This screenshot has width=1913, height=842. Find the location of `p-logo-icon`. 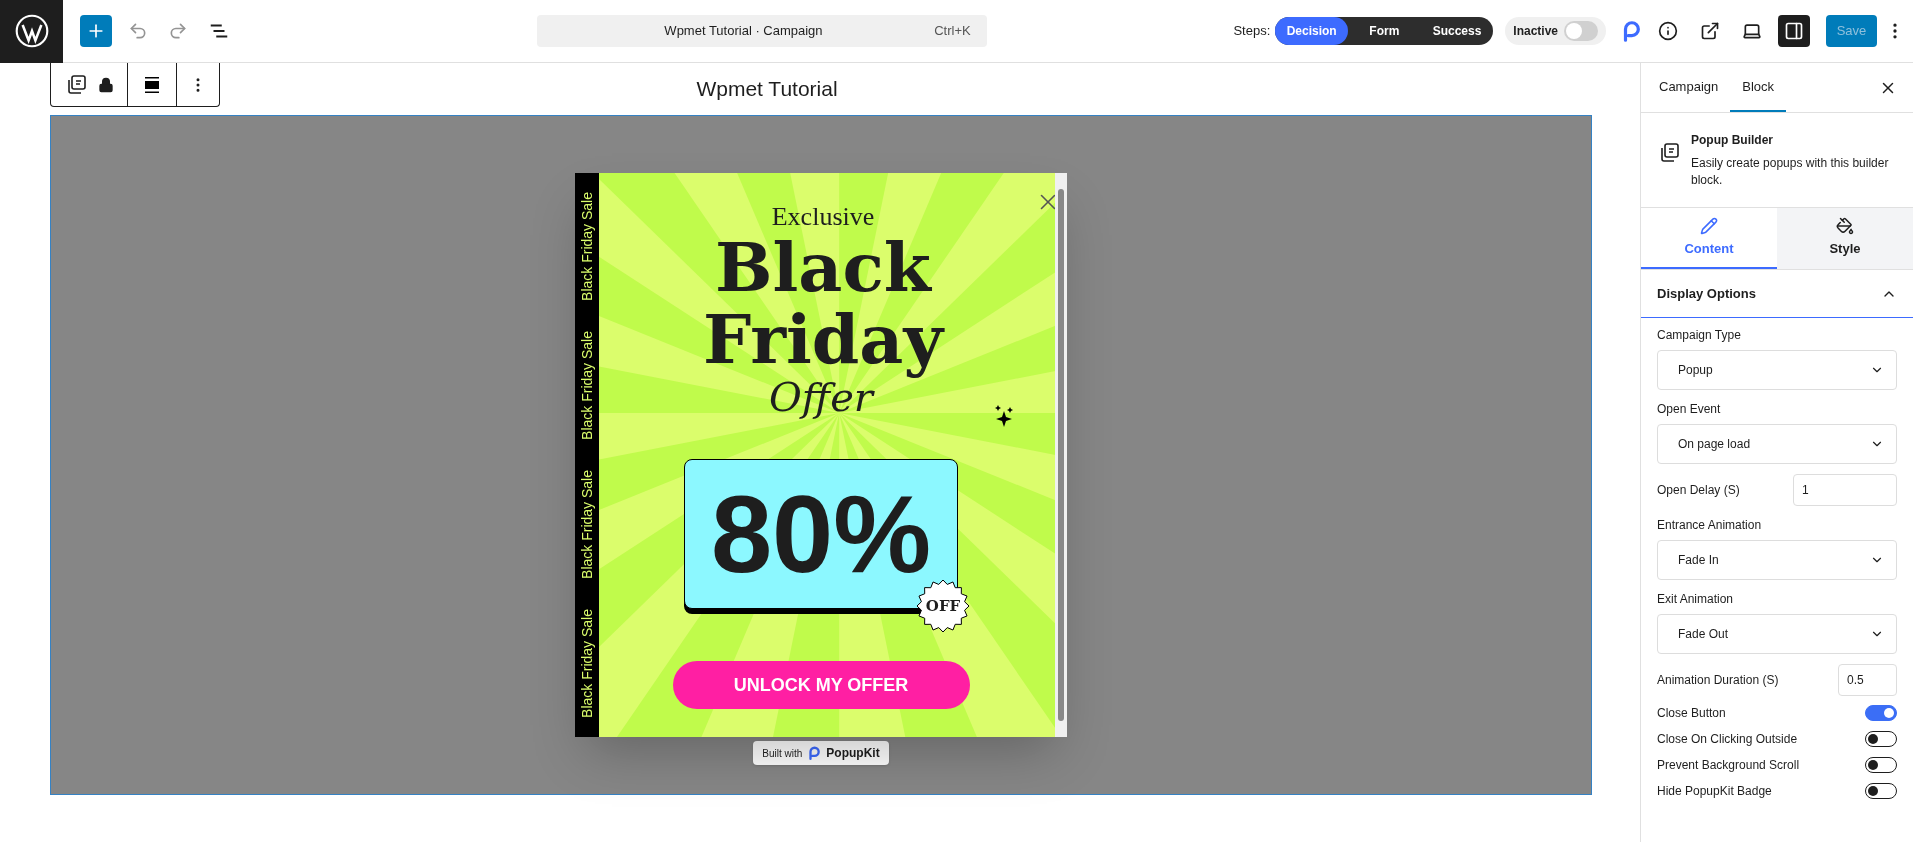

p-logo-icon is located at coordinates (814, 753).